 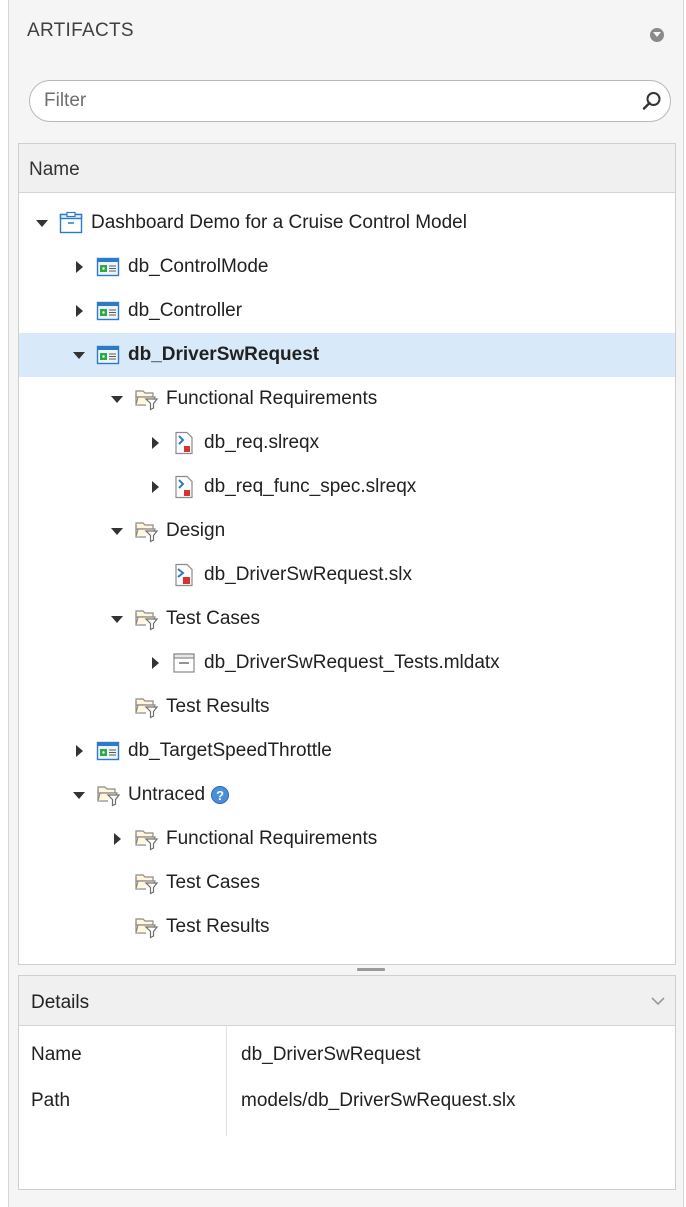 What do you see at coordinates (220, 795) in the screenshot?
I see `help-icon: ?` at bounding box center [220, 795].